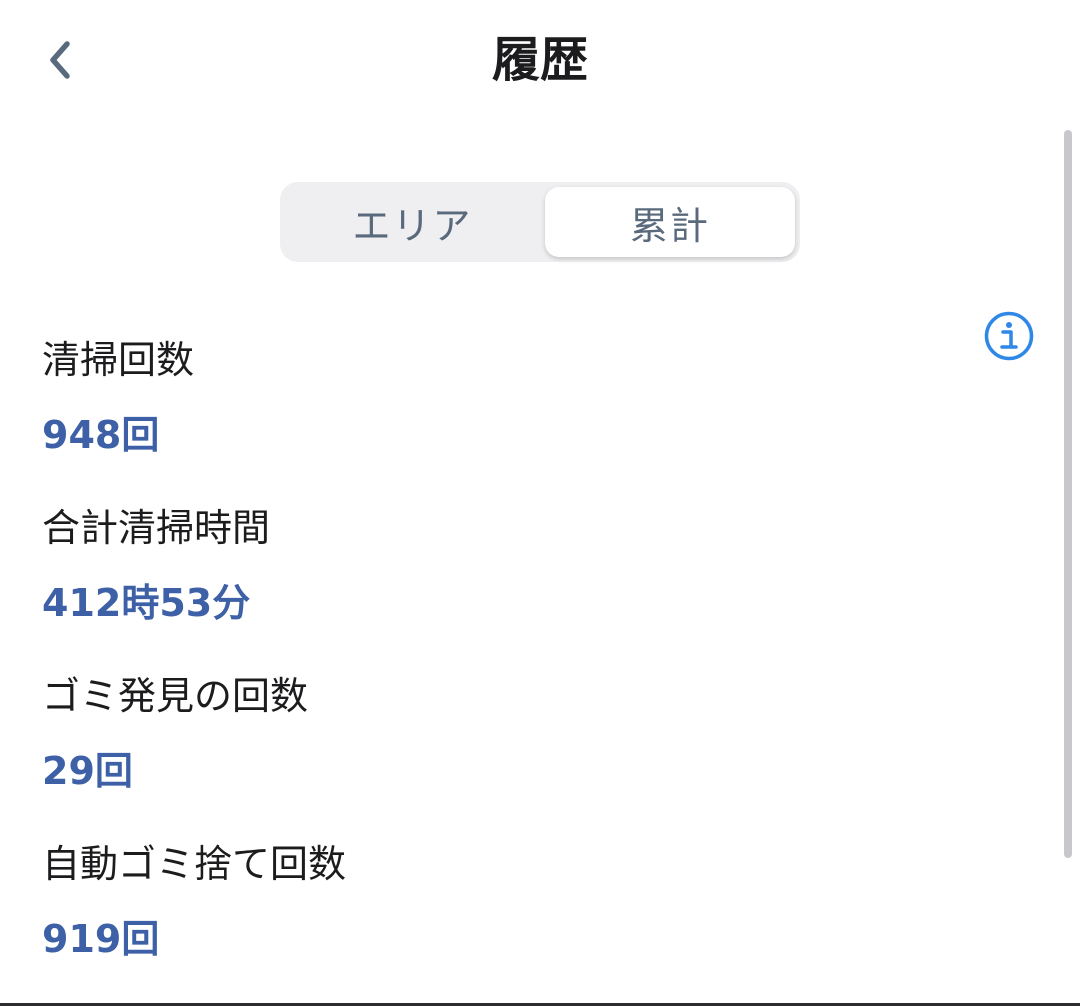 Image resolution: width=1080 pixels, height=1006 pixels. I want to click on info-circle-icon, so click(1009, 336).